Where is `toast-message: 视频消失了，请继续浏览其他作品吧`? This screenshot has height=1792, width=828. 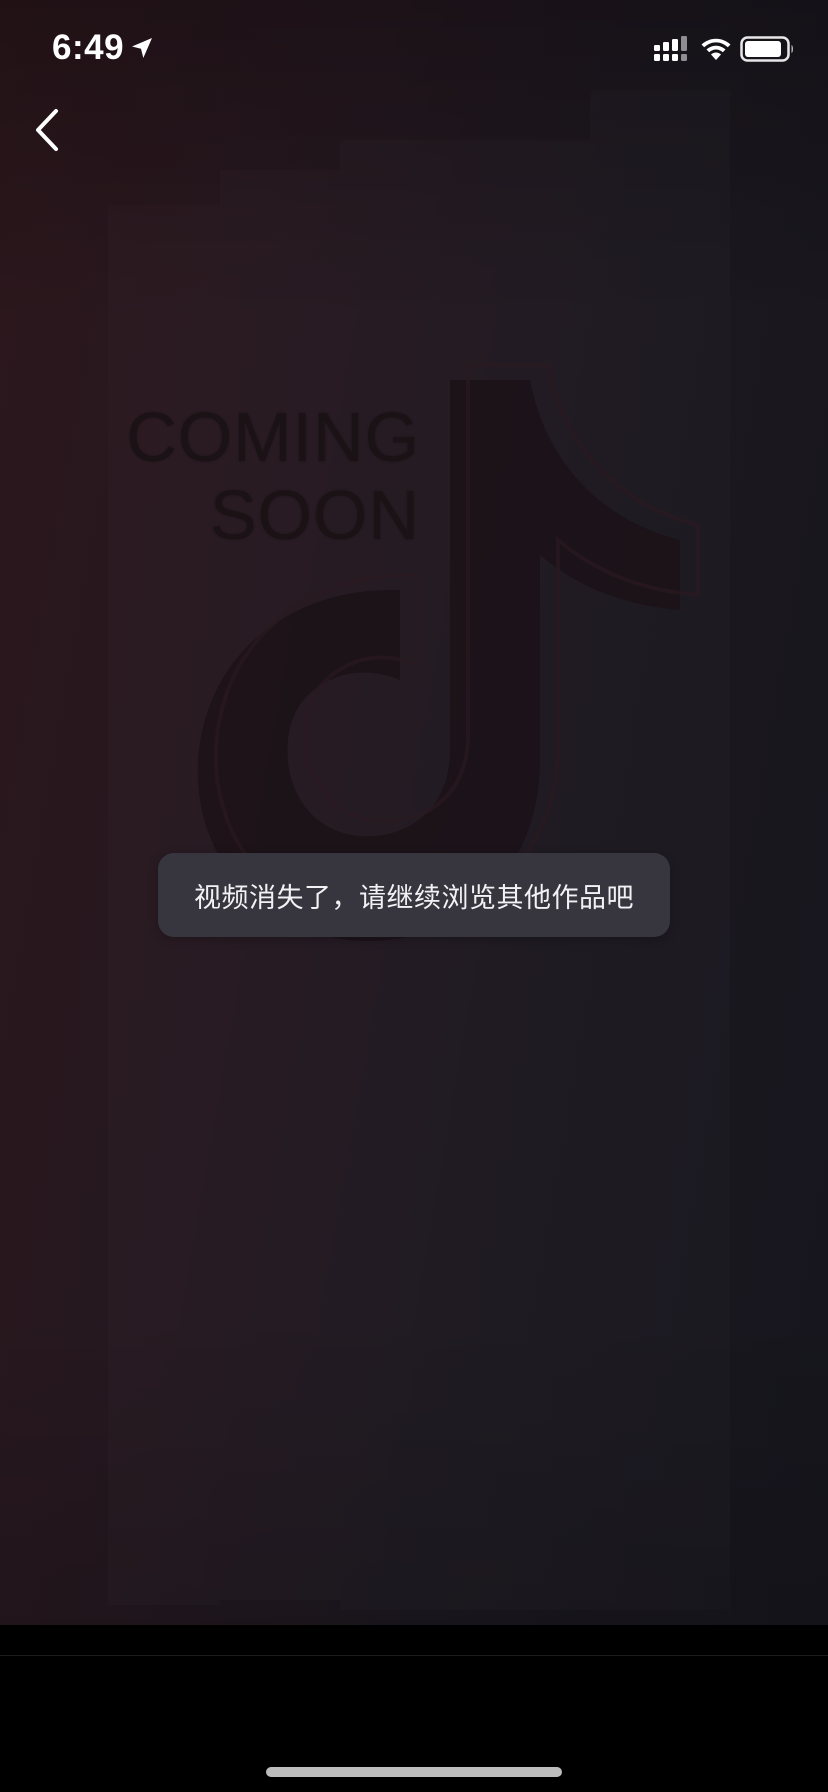
toast-message: 视频消失了，请继续浏览其他作品吧 is located at coordinates (414, 898).